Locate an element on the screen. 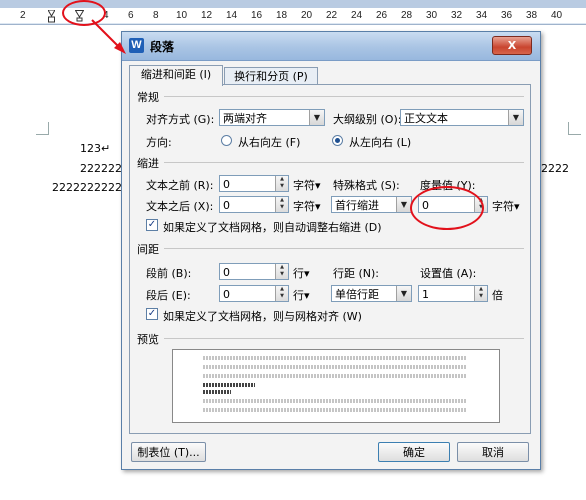 The height and width of the screenshot is (500, 586). indent-before-label: 文本之前 (R): is located at coordinates (180, 185).